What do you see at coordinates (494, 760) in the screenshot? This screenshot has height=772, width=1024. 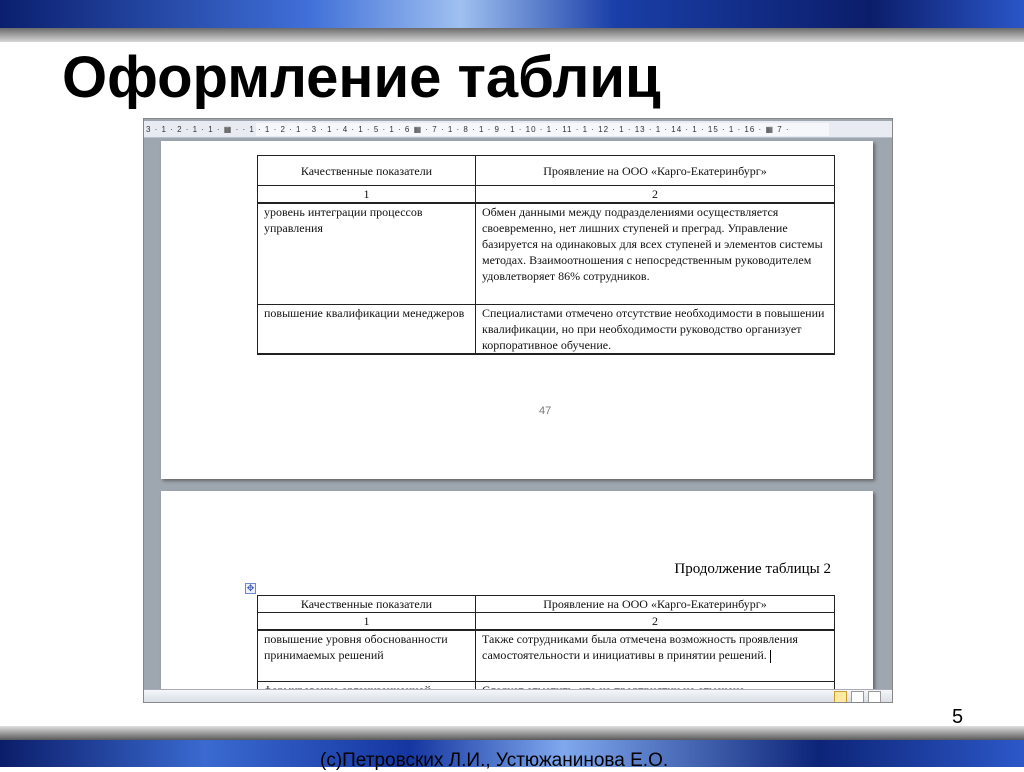 I see `slide-footer: (c)Петровских Л.И., Устюжанинова Е.О.` at bounding box center [494, 760].